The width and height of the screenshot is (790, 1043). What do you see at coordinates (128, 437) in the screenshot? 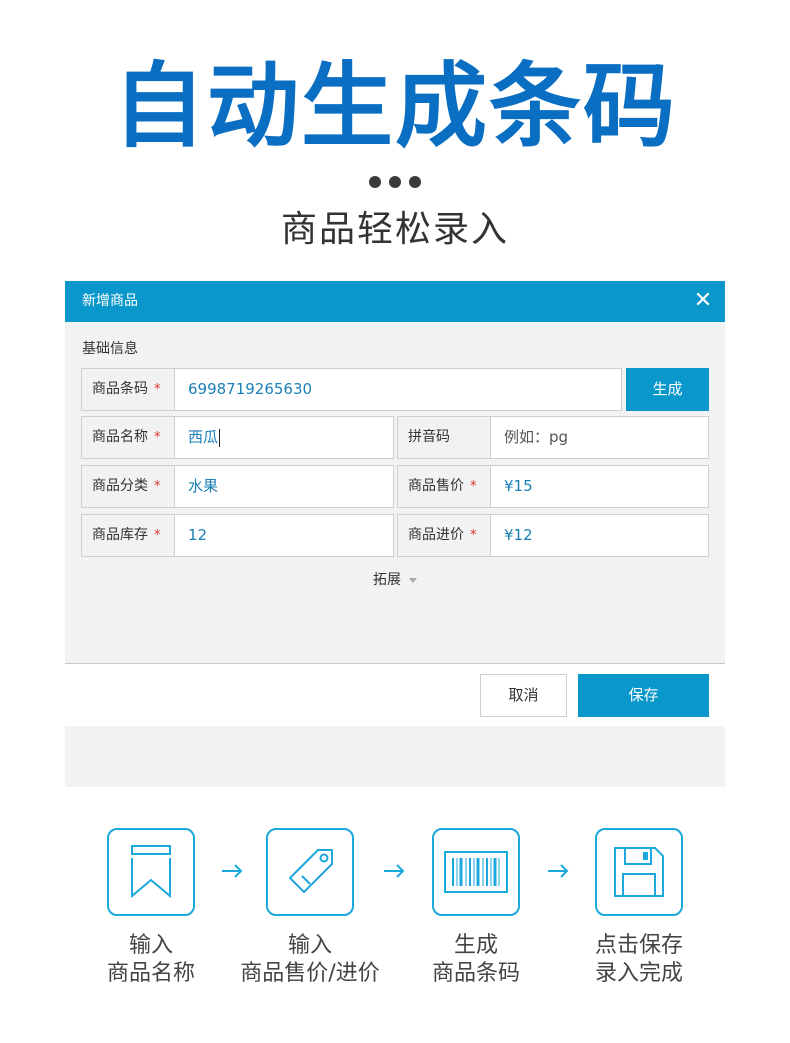
I see `product-name-label: 商品名称 *` at bounding box center [128, 437].